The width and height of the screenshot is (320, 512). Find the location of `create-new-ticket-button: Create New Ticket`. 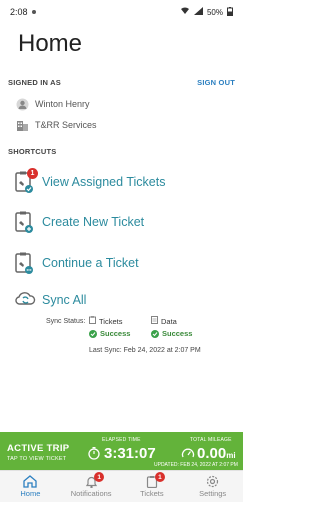

create-new-ticket-button: Create New Ticket is located at coordinates (124, 222).